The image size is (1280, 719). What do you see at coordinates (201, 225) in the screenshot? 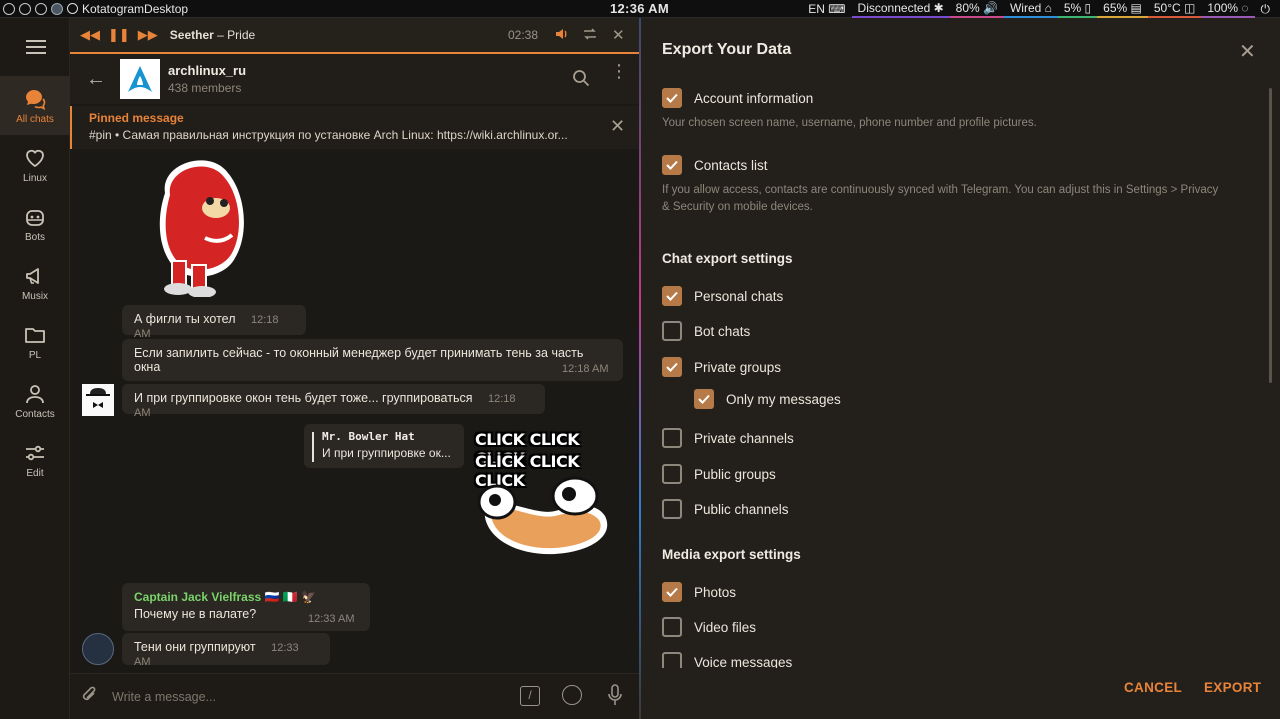
I see `knuckles-sticker` at bounding box center [201, 225].